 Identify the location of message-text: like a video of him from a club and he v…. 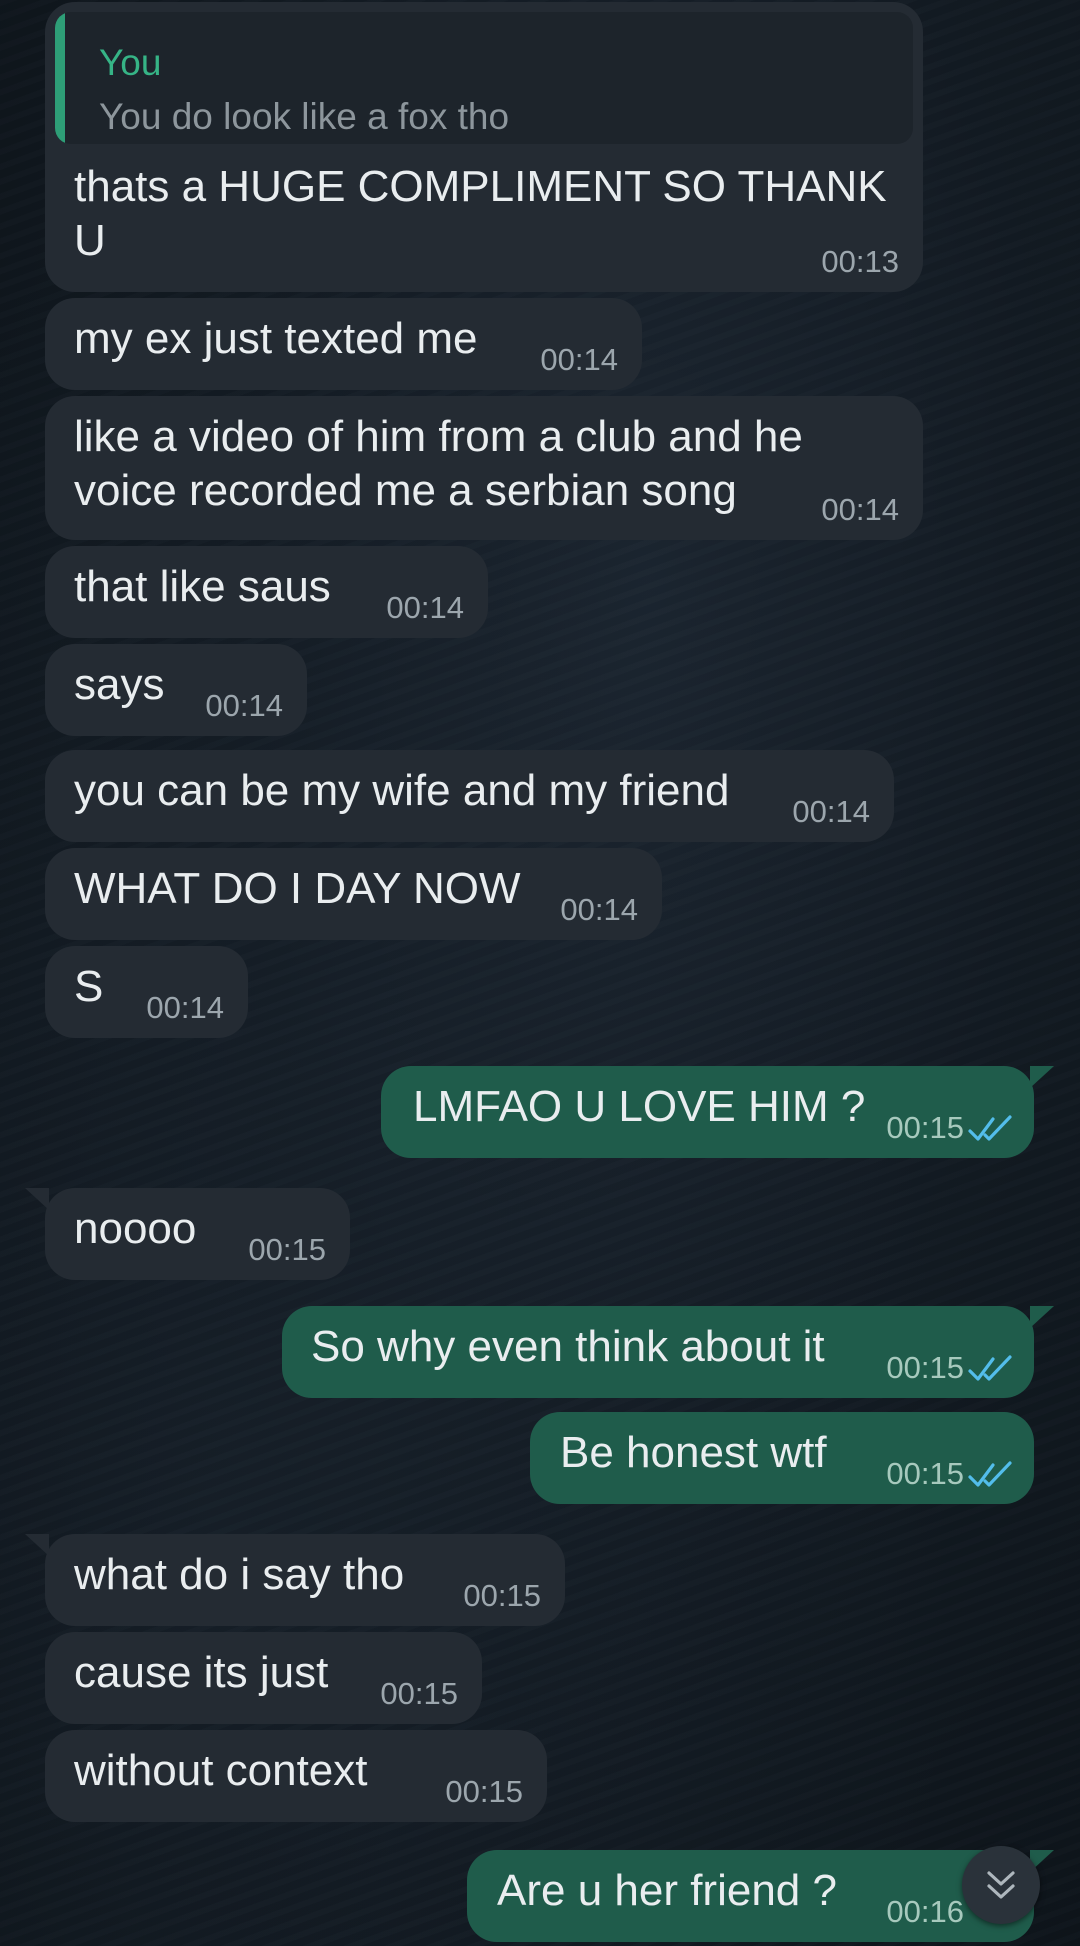
(438, 463).